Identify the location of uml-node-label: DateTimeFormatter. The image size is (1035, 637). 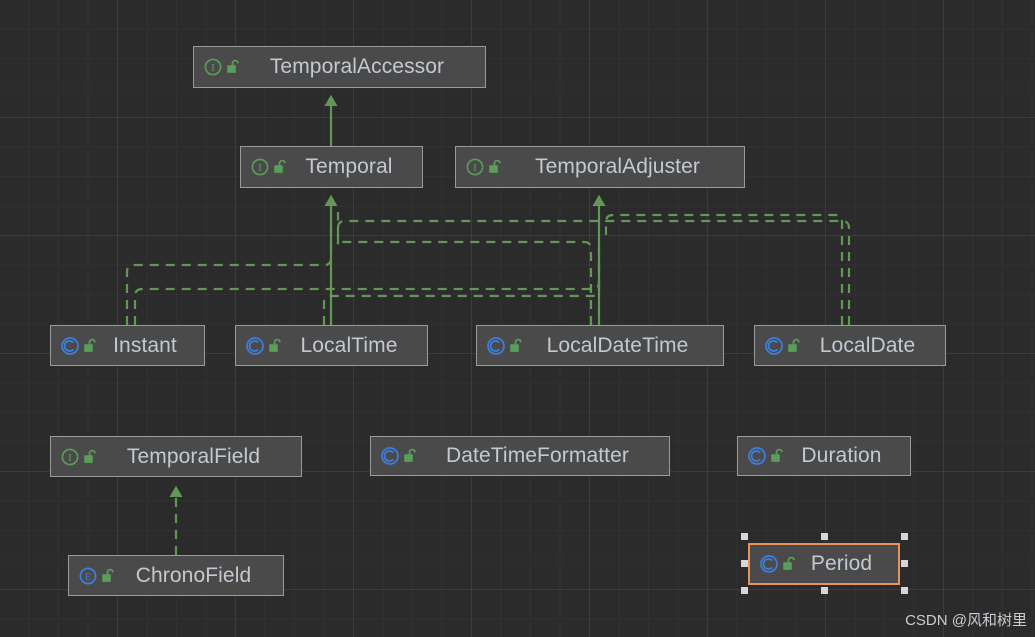
(537, 455).